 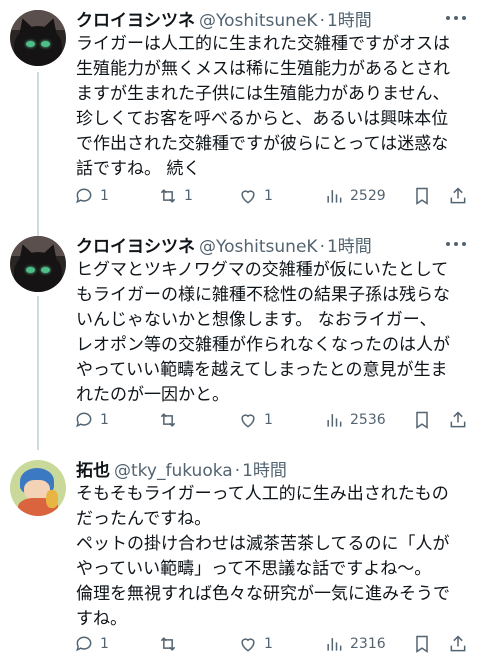 I want to click on user-handle: @tky_fukuoka, so click(x=173, y=471).